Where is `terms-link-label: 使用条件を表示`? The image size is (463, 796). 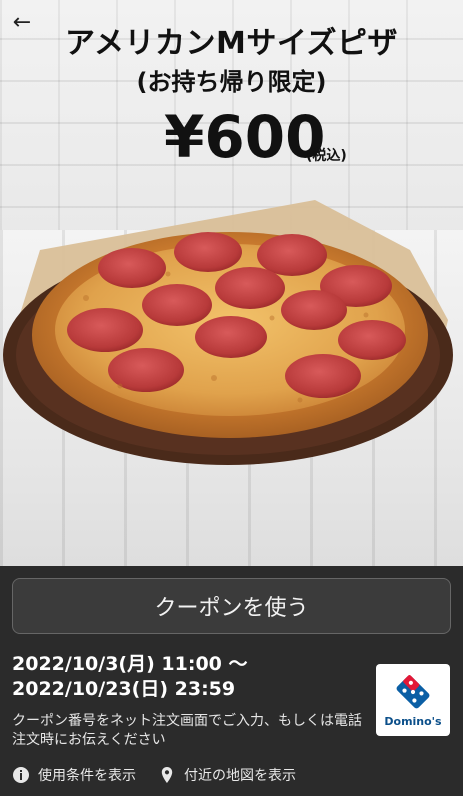
terms-link-label: 使用条件を表示 is located at coordinates (87, 776).